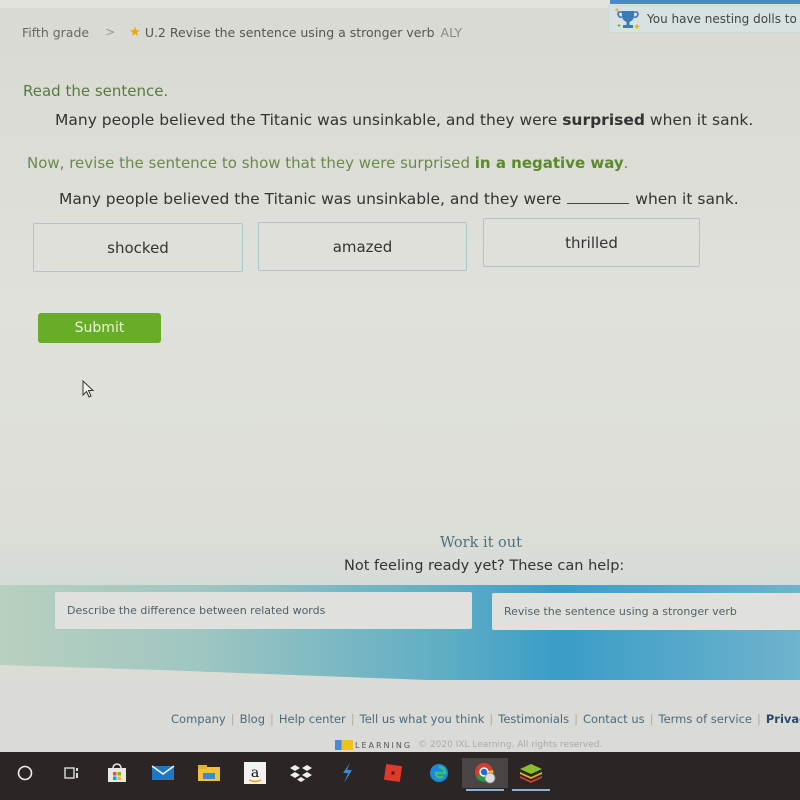  I want to click on footer-link-contact: Contact us, so click(614, 719).